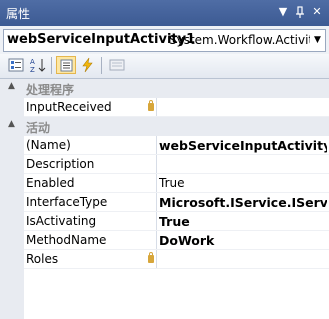  I want to click on property-name: (Name), so click(48, 145).